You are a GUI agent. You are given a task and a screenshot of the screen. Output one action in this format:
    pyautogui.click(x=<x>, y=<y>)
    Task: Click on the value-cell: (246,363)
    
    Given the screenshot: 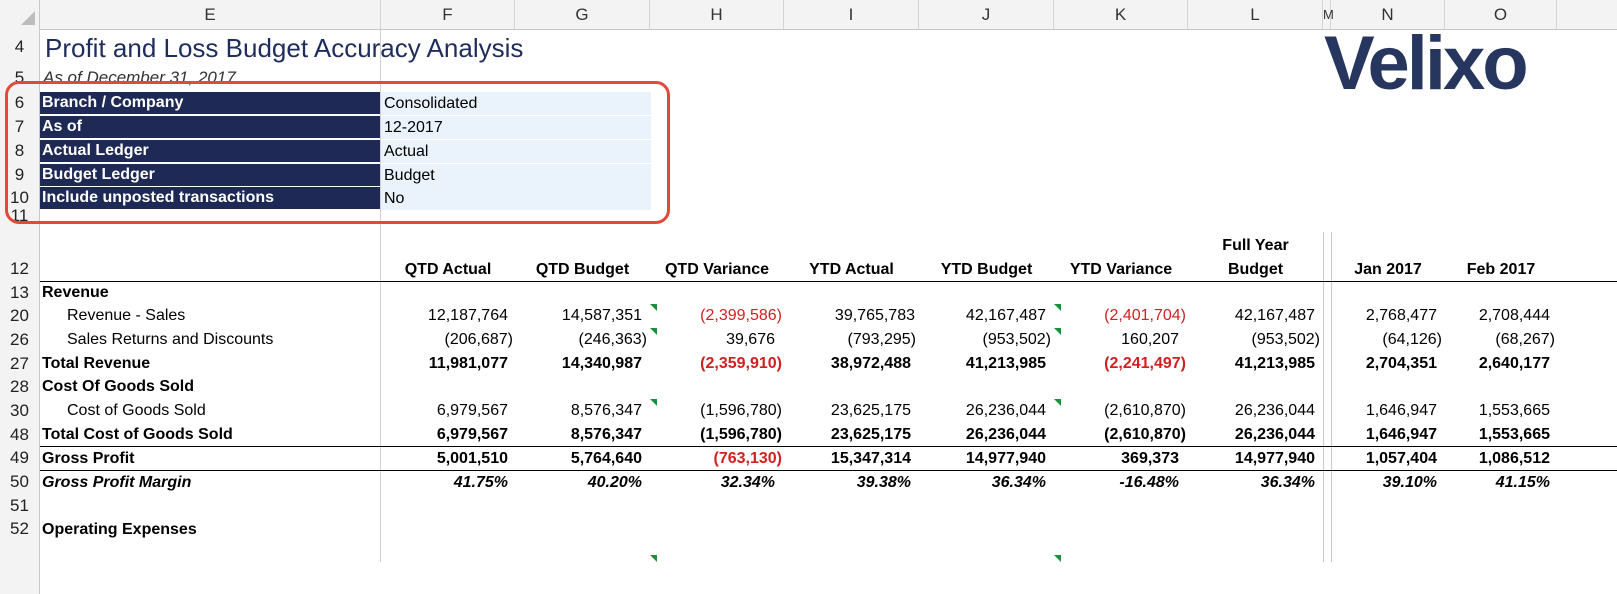 What is the action you would take?
    pyautogui.click(x=581, y=340)
    